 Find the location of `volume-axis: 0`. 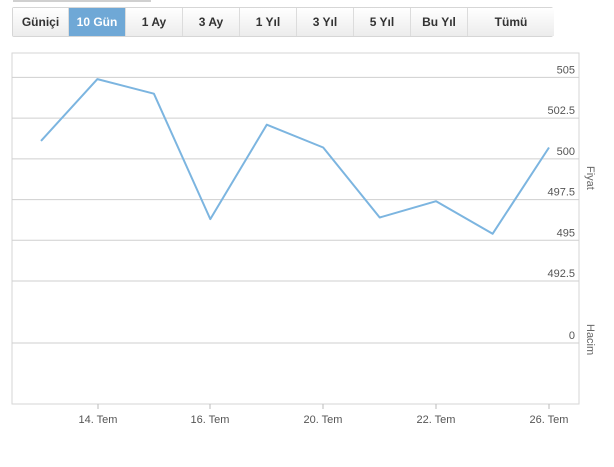

volume-axis: 0 is located at coordinates (295, 337).